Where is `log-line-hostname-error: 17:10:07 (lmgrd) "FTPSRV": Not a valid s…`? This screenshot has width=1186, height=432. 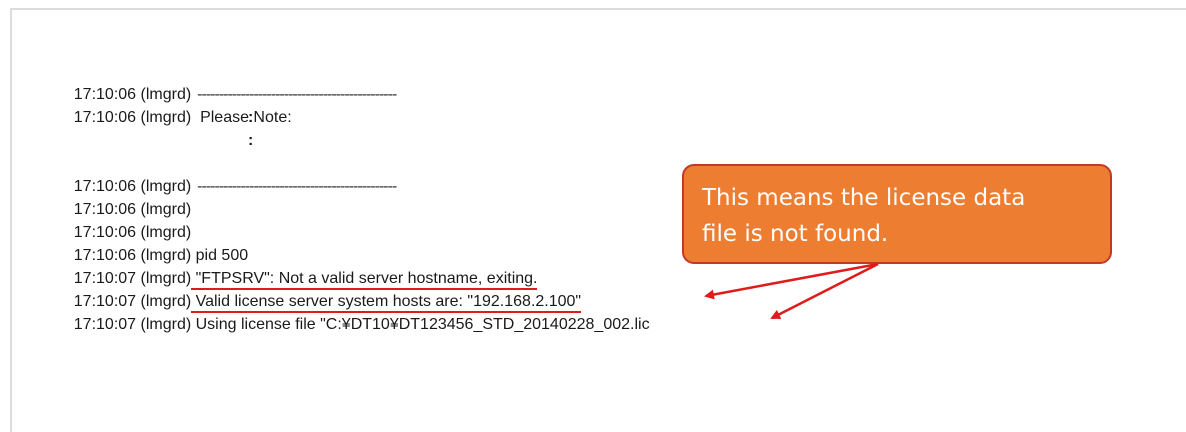 log-line-hostname-error: 17:10:07 (lmgrd) "FTPSRV": Not a valid s… is located at coordinates (353, 267).